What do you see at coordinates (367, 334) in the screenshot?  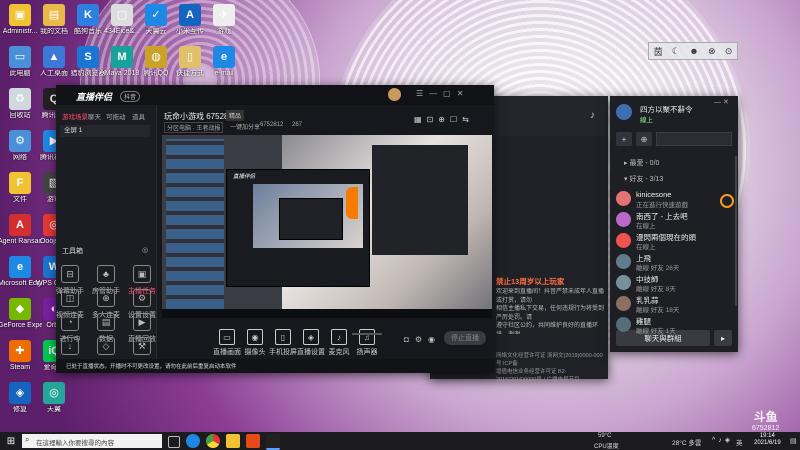 I see `mic-level-bar` at bounding box center [367, 334].